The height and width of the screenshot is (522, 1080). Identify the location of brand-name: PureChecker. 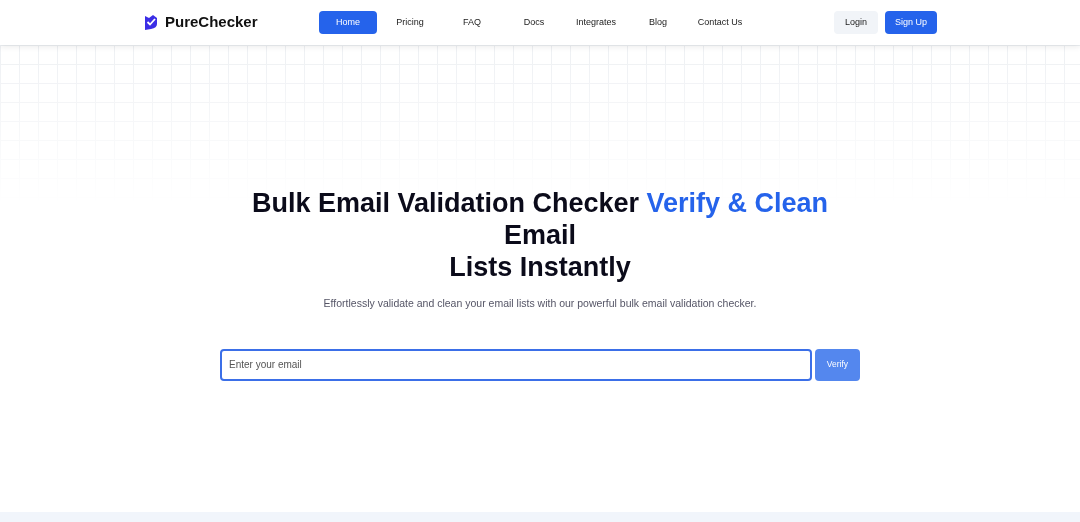
(211, 22).